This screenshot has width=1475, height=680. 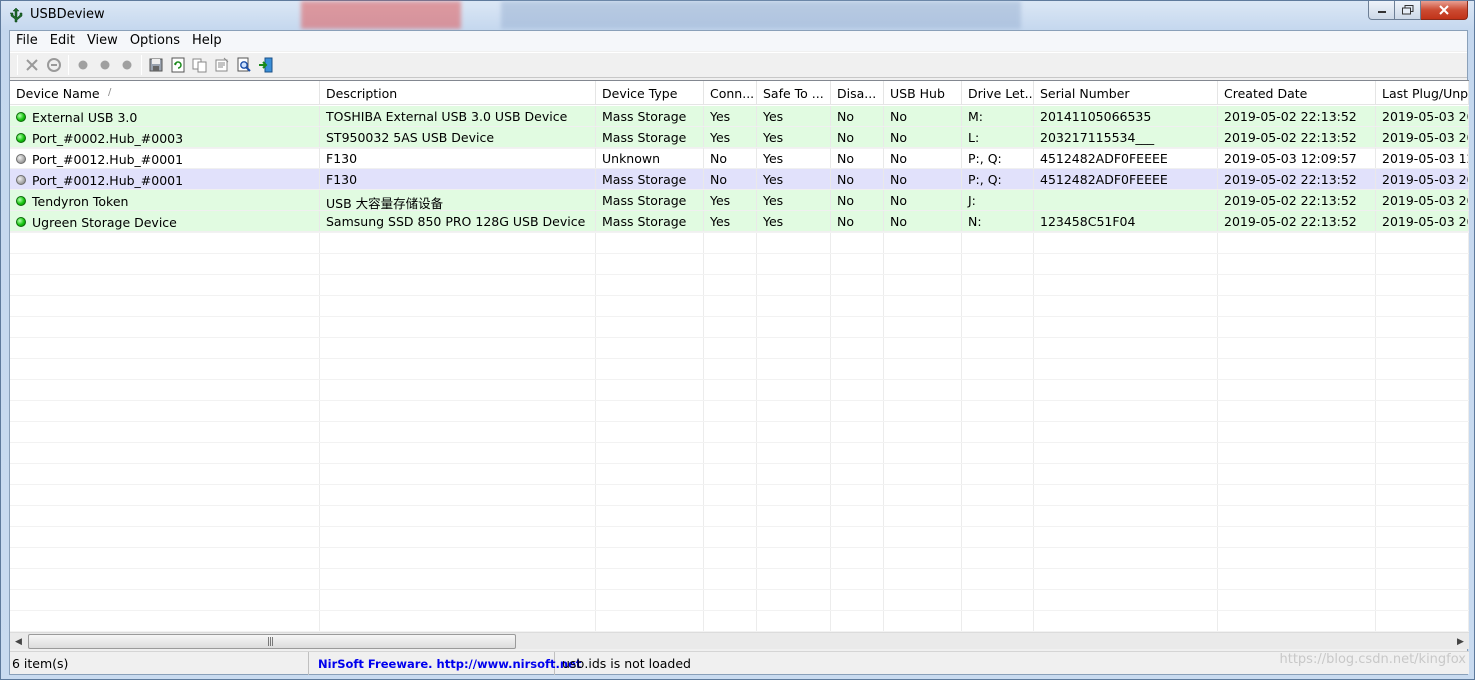 What do you see at coordinates (998, 200) in the screenshot?
I see `cell-drive-letter: J:` at bounding box center [998, 200].